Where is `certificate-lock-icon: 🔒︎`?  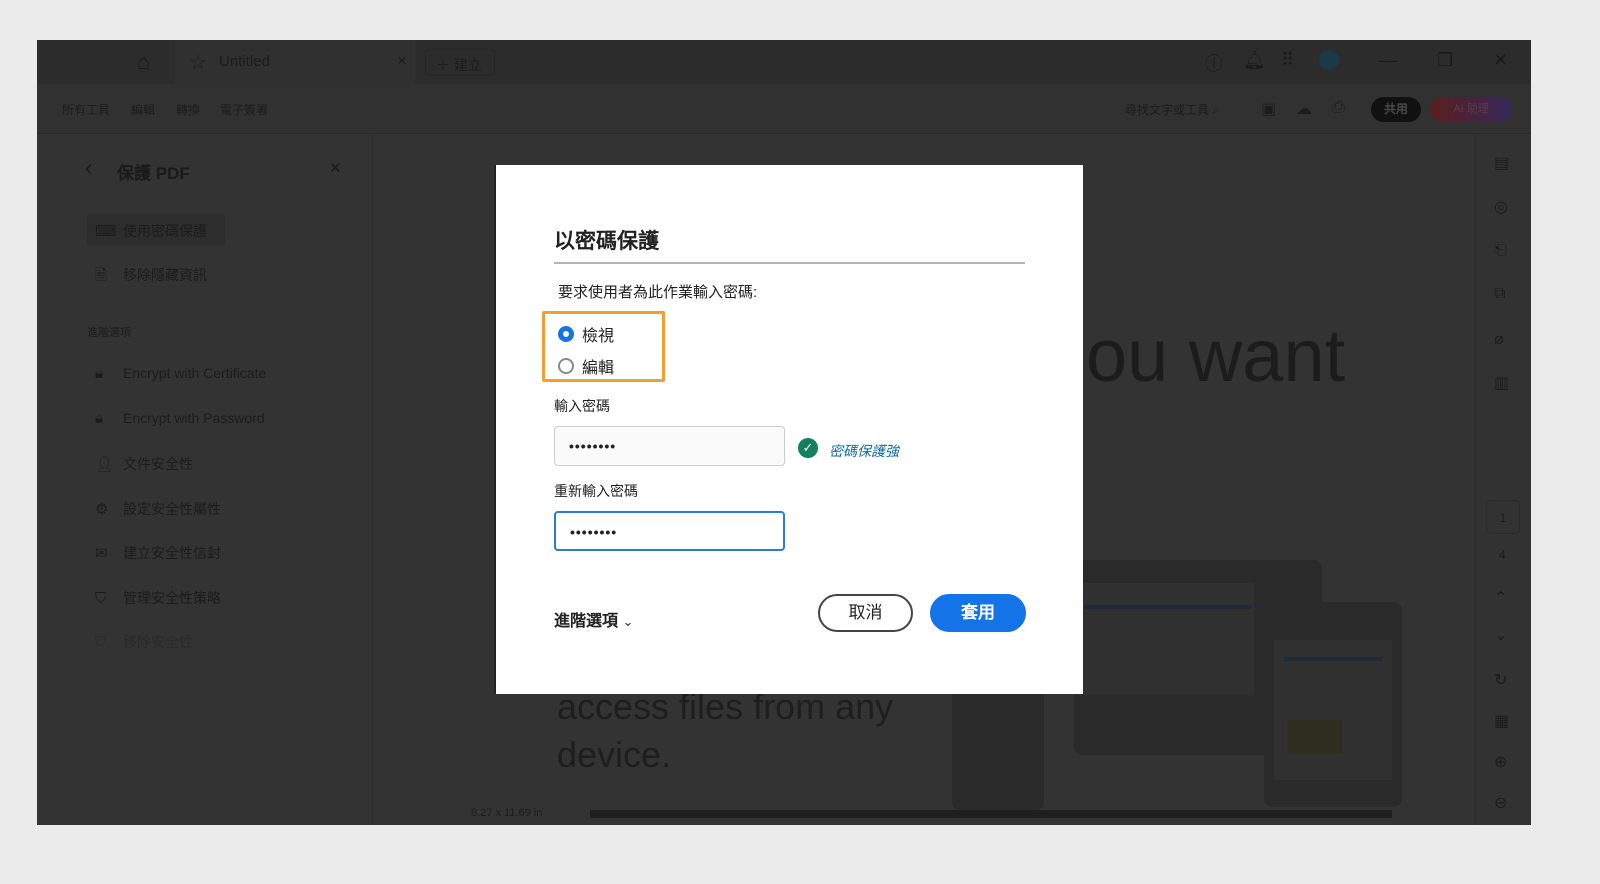
certificate-lock-icon: 🔒︎ is located at coordinates (99, 373).